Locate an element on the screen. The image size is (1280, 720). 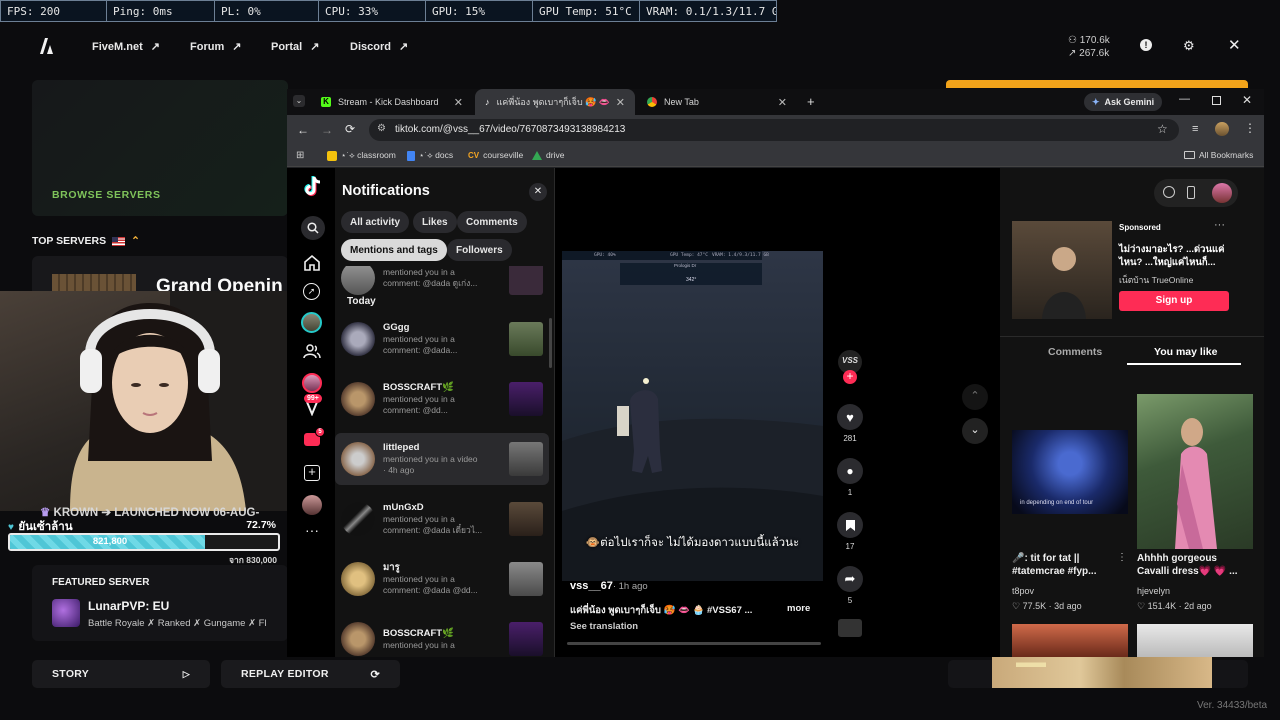
home-icon is located at coordinates (312, 262).